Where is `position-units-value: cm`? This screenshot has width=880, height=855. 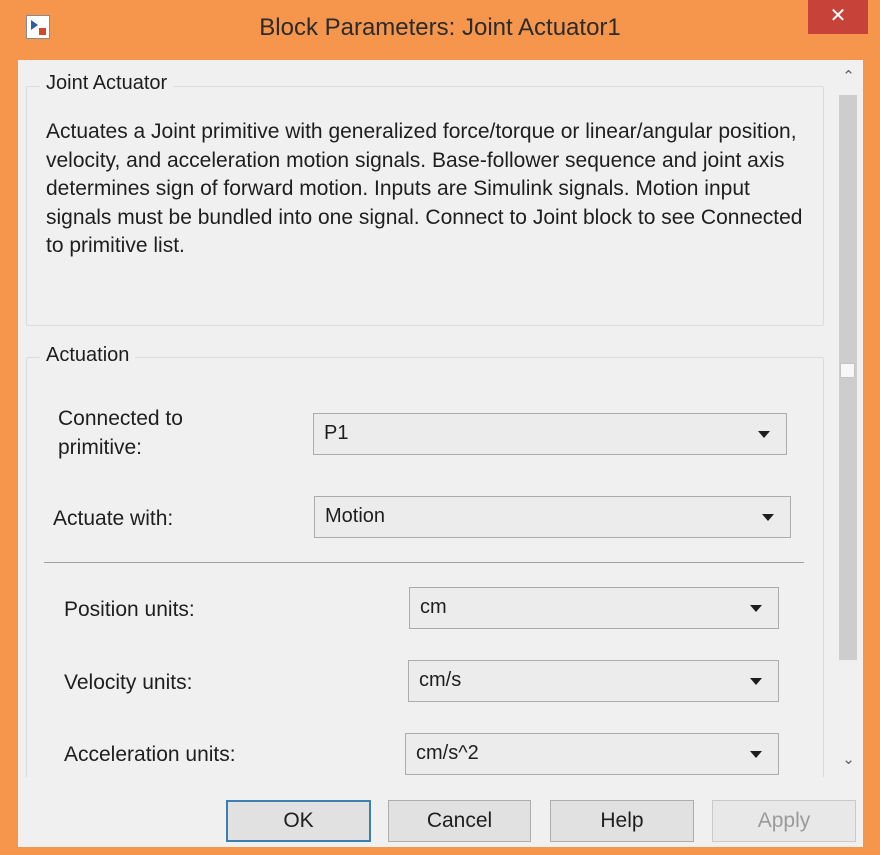 position-units-value: cm is located at coordinates (433, 607).